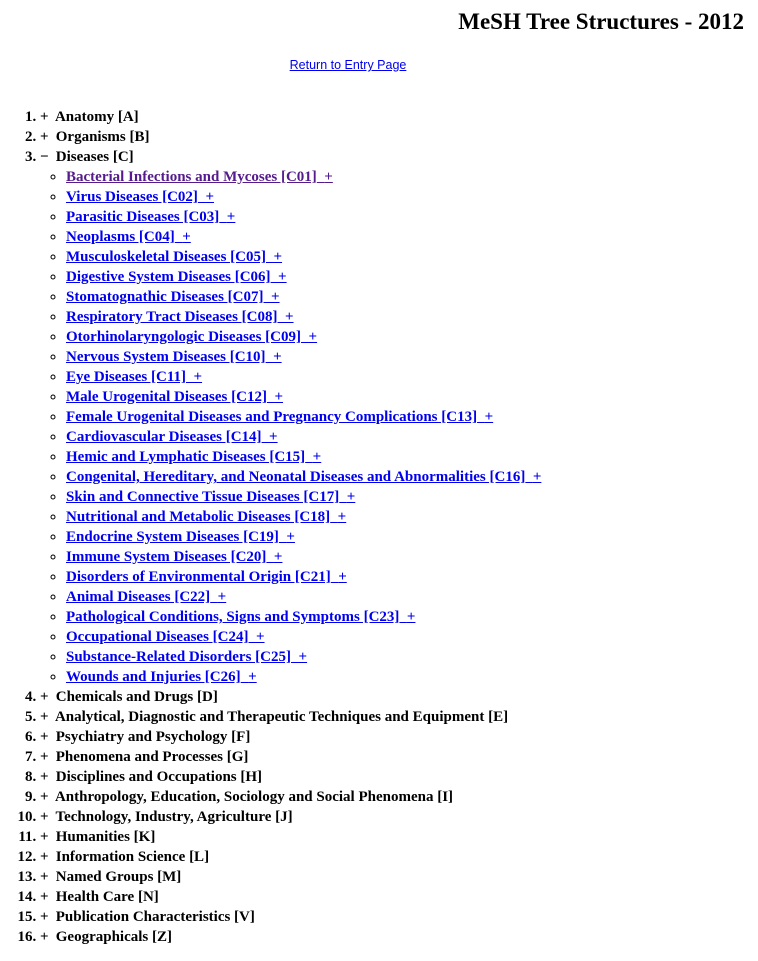 Image resolution: width=758 pixels, height=961 pixels. I want to click on tree-child-node: Cardiovascular Diseases [C14] +, so click(412, 437).